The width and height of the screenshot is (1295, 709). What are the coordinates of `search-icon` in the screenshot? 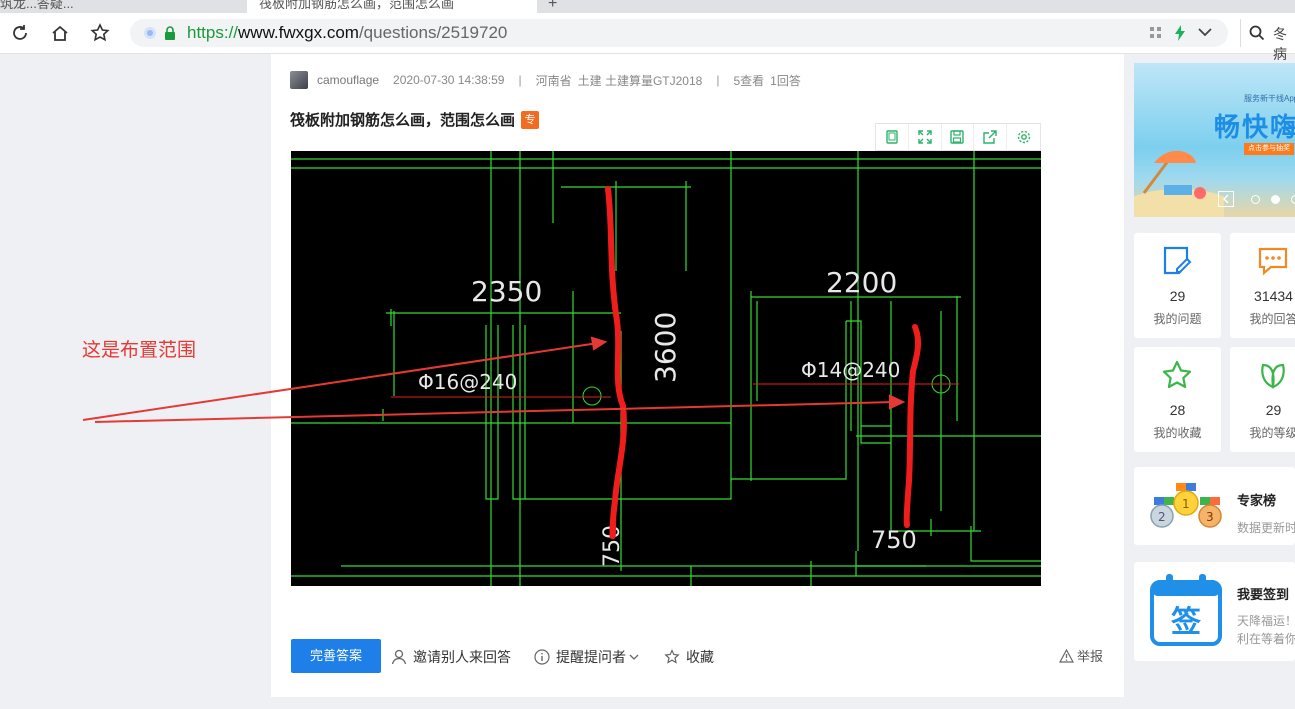 It's located at (1257, 33).